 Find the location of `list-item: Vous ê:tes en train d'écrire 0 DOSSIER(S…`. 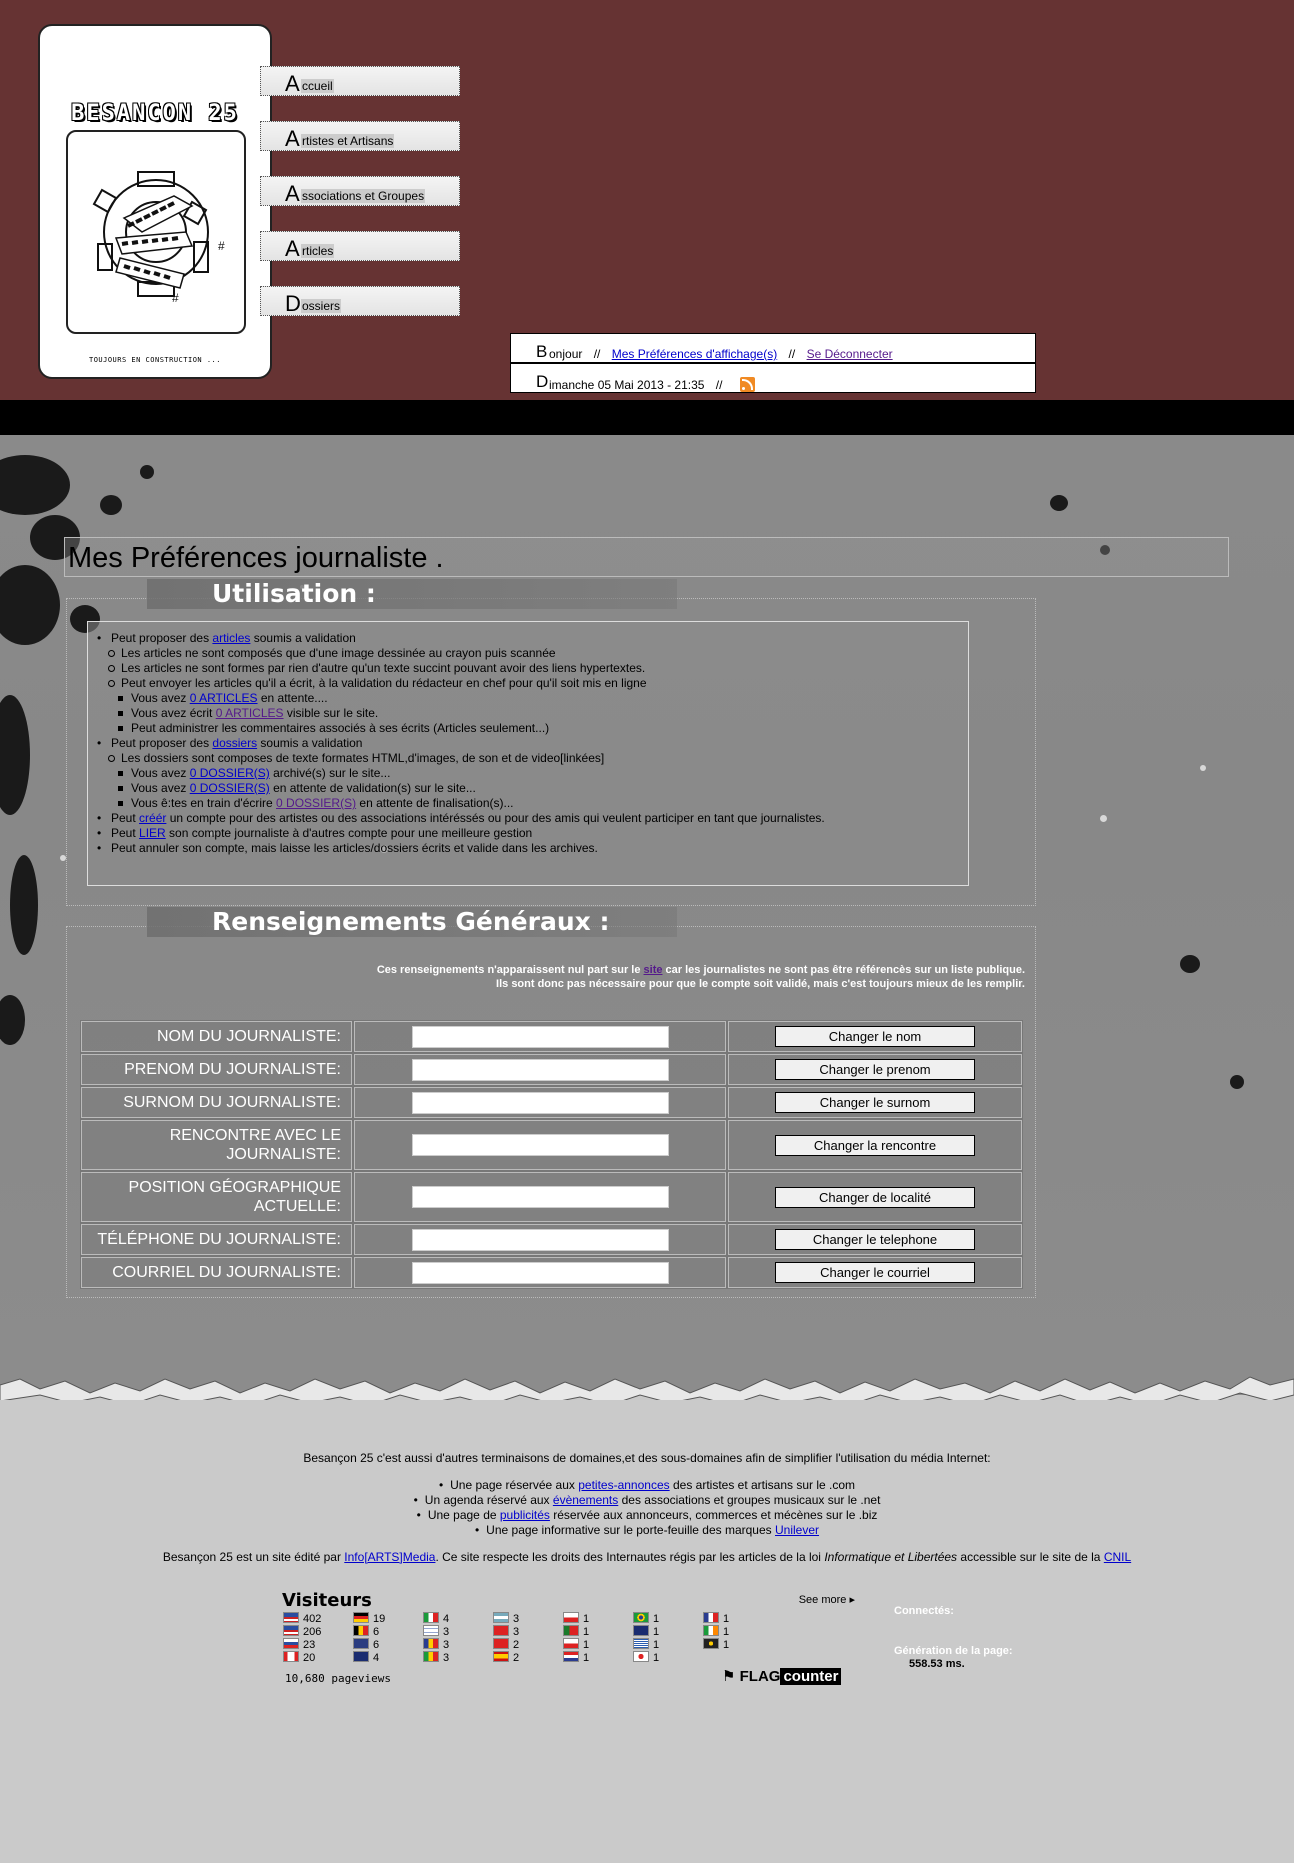

list-item: Vous ê:tes en train d'écrire 0 DOSSIER(S… is located at coordinates (528, 803).